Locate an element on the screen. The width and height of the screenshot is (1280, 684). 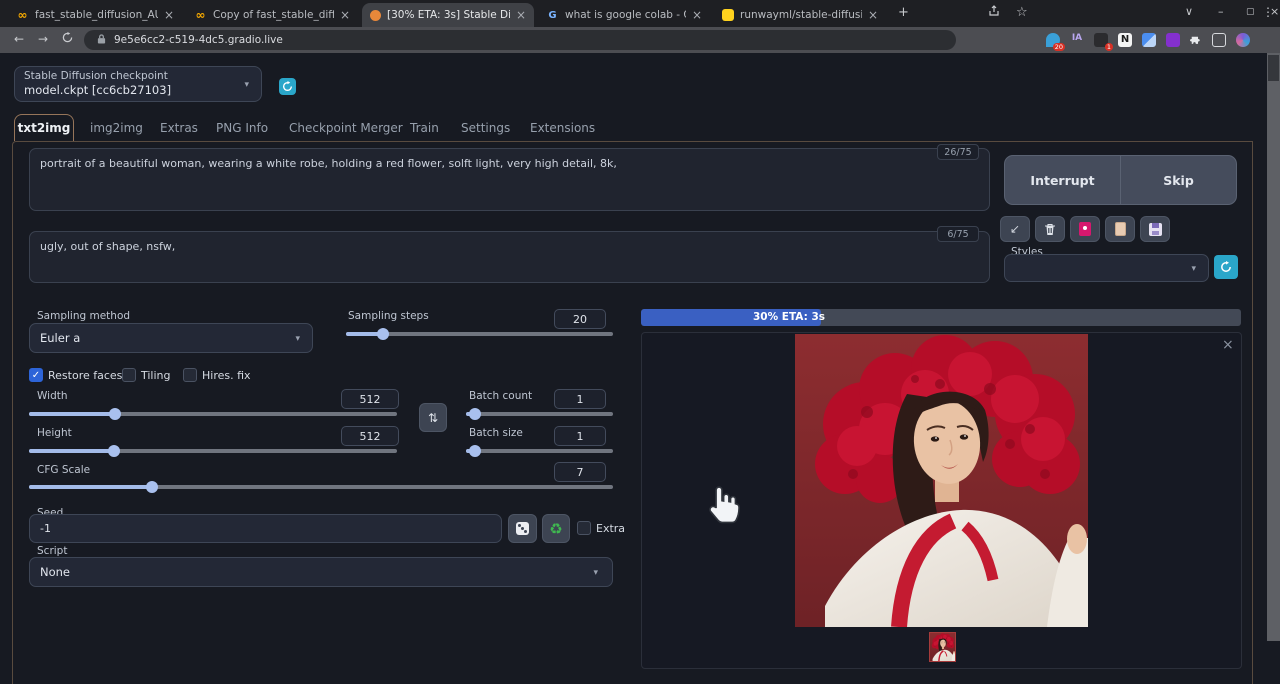
sidebar-panel-icon is located at coordinates (1219, 40).